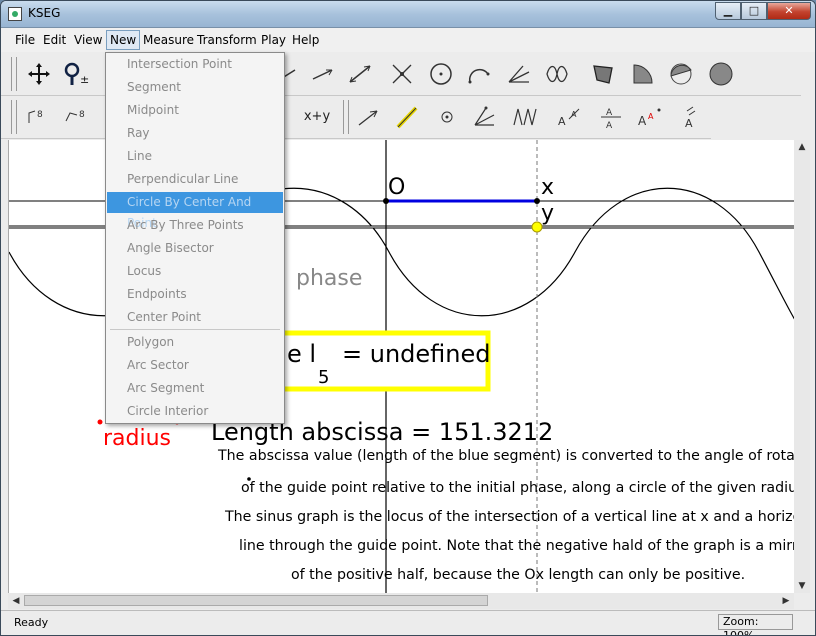 The width and height of the screenshot is (816, 636). I want to click on label-phase: phase, so click(329, 278).